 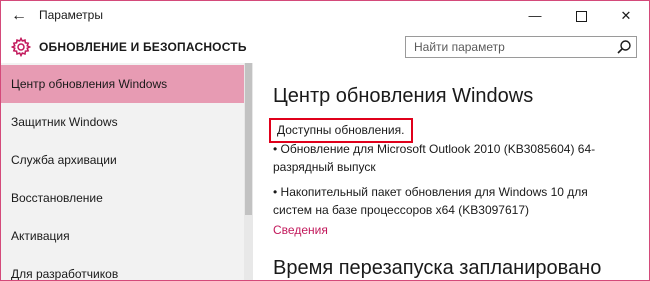 I want to click on sidebar-item-backup: Служба архивации, so click(x=122, y=160).